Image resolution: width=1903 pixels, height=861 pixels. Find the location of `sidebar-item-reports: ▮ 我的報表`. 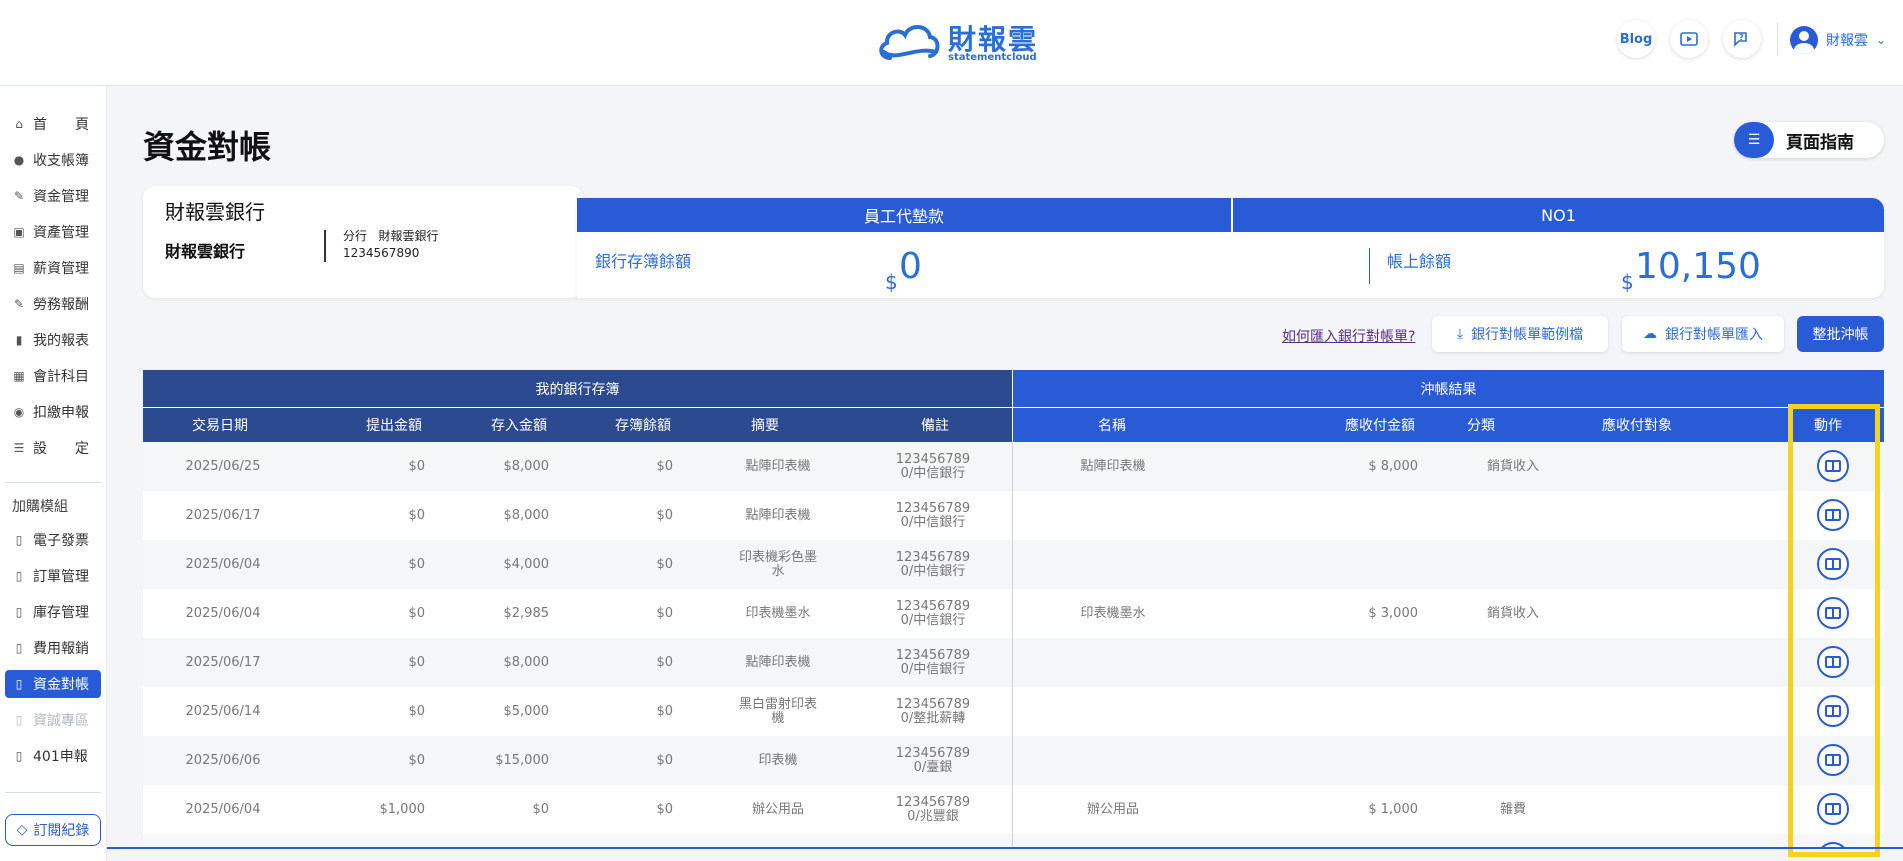

sidebar-item-reports: ▮ 我的報表 is located at coordinates (53, 340).